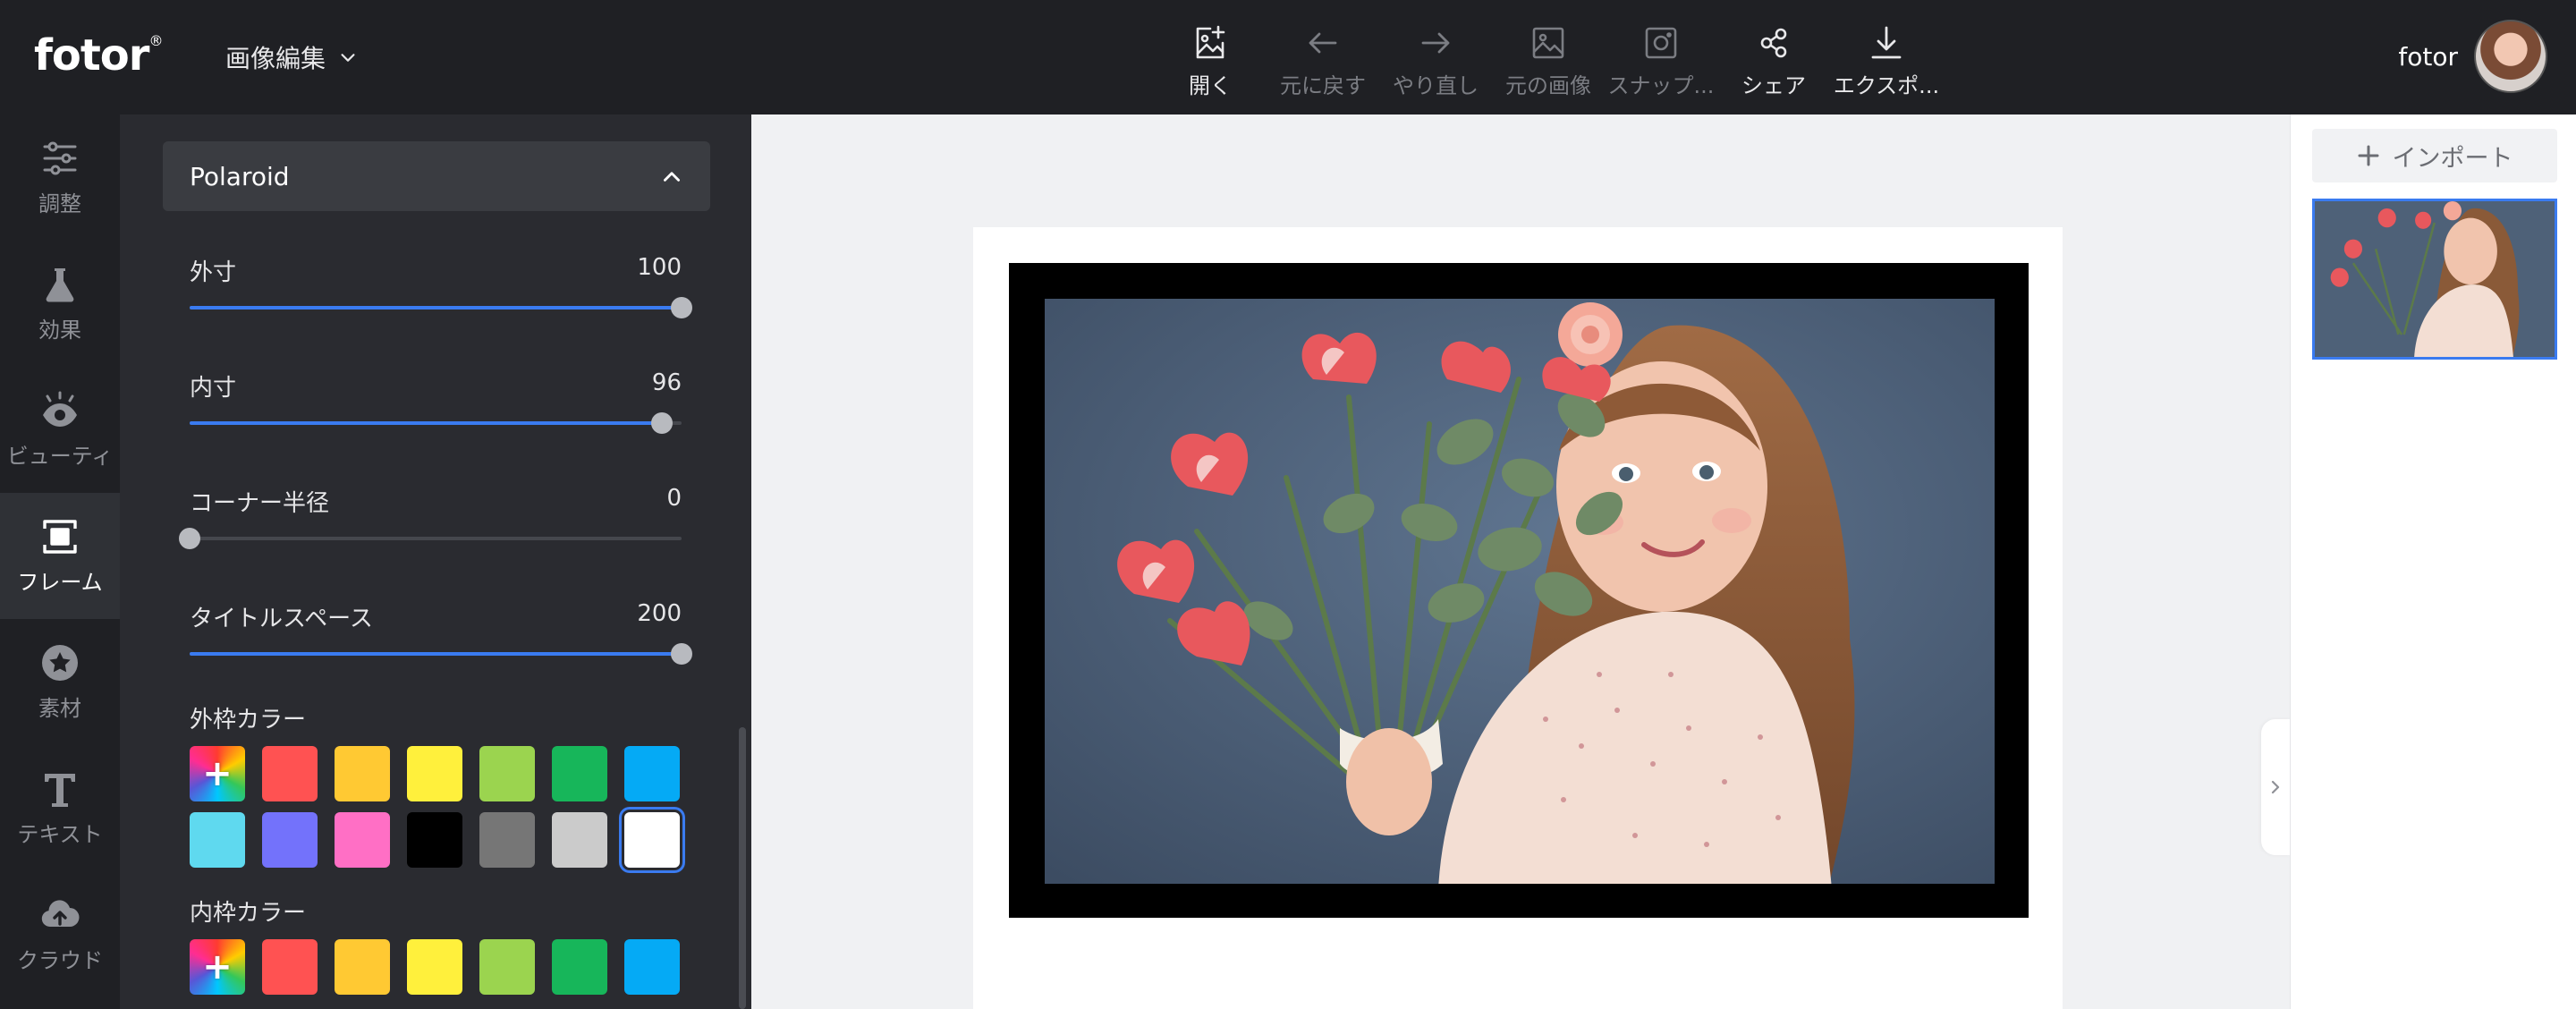 This screenshot has height=1009, width=2576. What do you see at coordinates (189, 538) in the screenshot?
I see `corner-radius-knob` at bounding box center [189, 538].